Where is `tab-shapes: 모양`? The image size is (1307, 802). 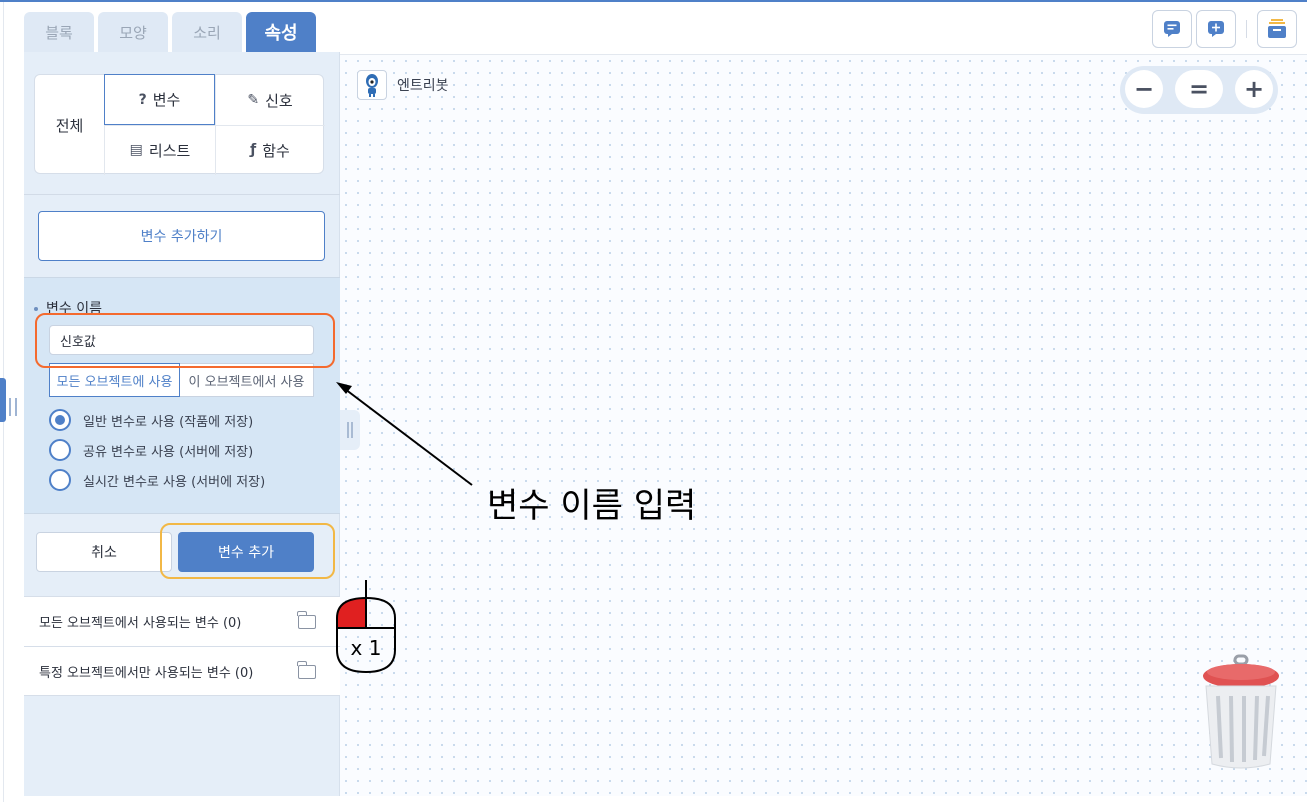 tab-shapes: 모양 is located at coordinates (133, 32).